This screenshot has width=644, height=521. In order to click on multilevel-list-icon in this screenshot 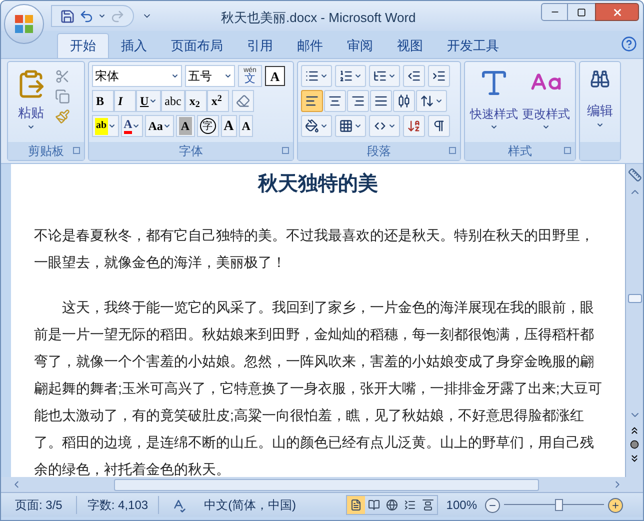, I will do `click(380, 76)`.